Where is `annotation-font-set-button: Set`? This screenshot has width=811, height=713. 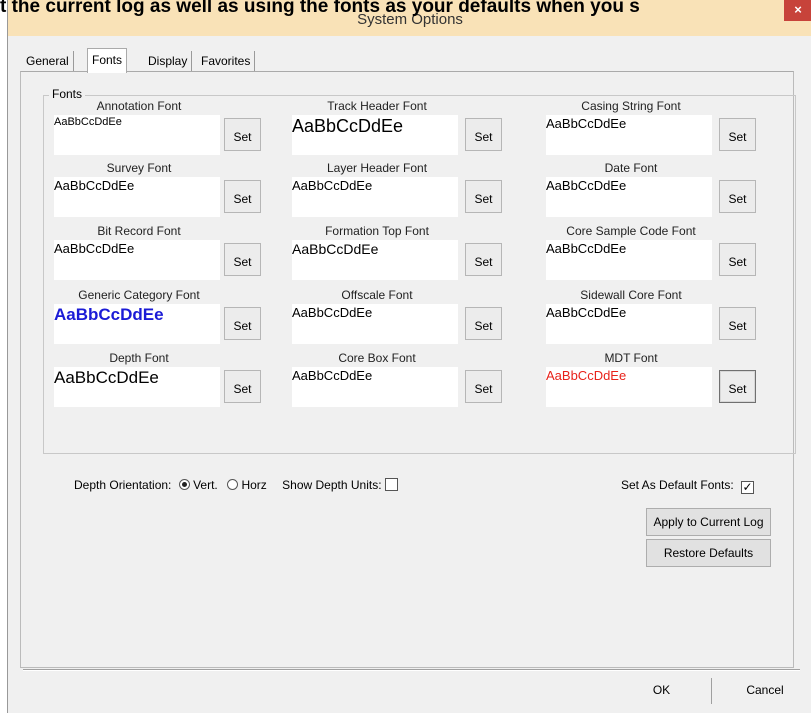
annotation-font-set-button: Set is located at coordinates (242, 134).